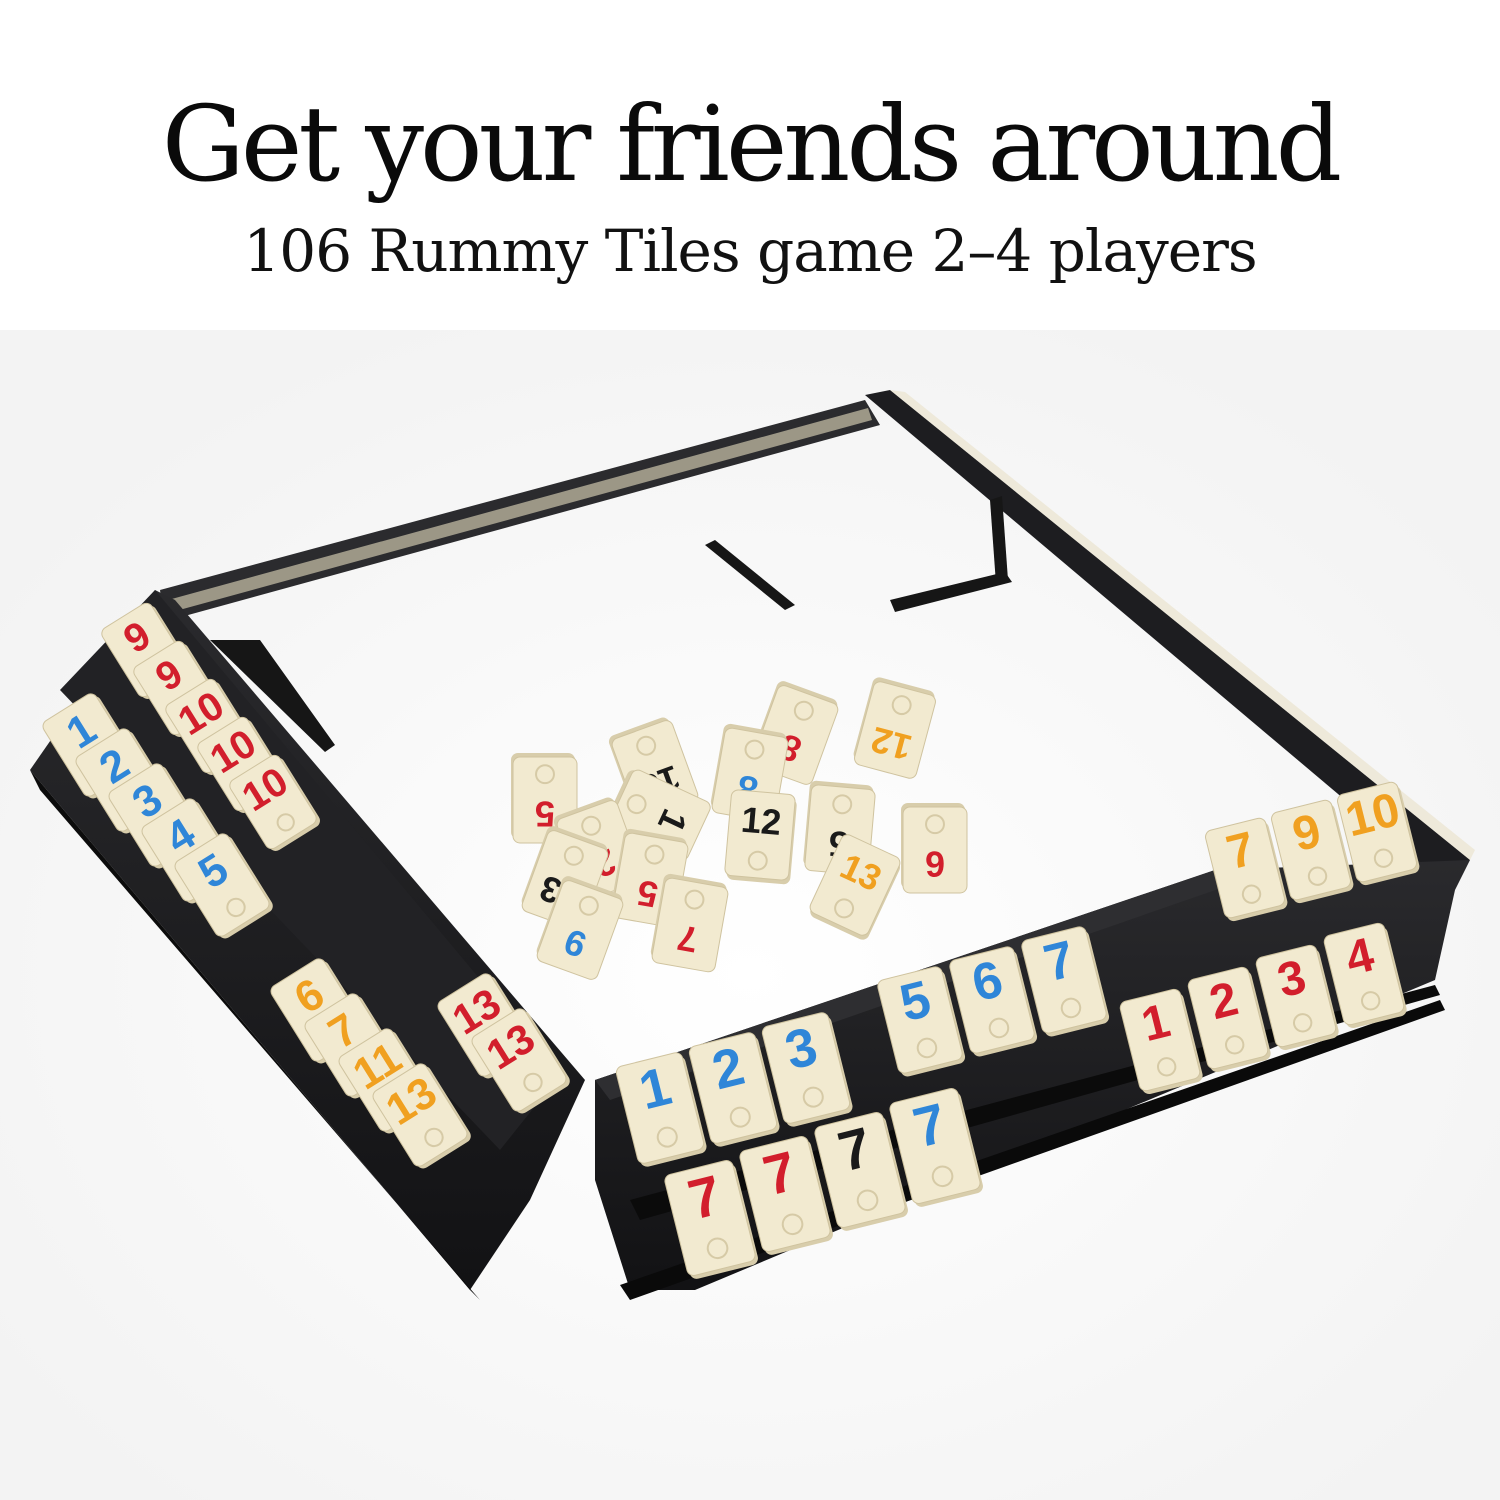 The height and width of the screenshot is (1500, 1500). I want to click on scattered-tile: 12, so click(760, 837).